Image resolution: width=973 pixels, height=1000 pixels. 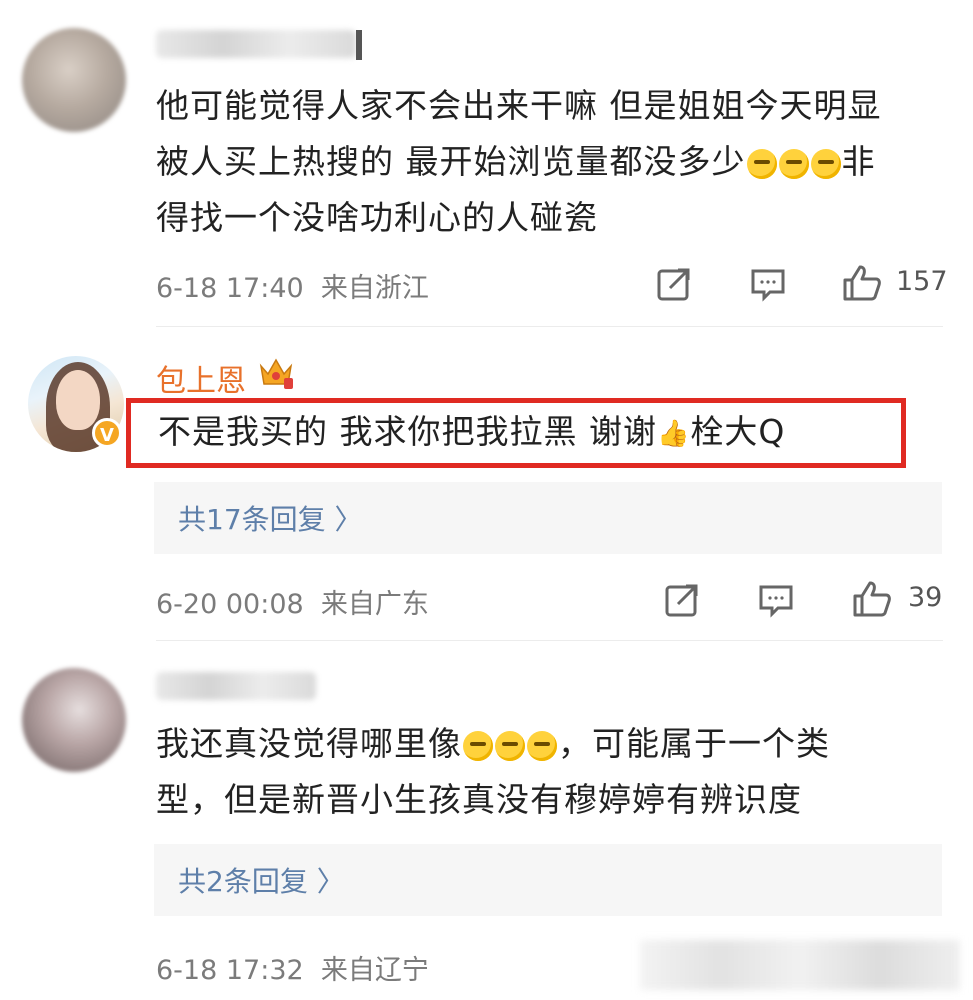 What do you see at coordinates (925, 597) in the screenshot?
I see `like-count: 39` at bounding box center [925, 597].